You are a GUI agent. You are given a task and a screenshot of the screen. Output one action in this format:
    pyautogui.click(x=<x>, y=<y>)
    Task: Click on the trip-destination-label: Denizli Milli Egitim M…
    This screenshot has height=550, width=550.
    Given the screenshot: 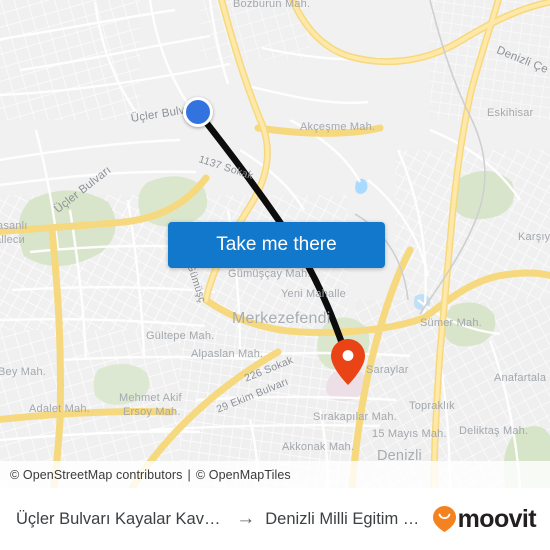 What is the action you would take?
    pyautogui.click(x=348, y=519)
    